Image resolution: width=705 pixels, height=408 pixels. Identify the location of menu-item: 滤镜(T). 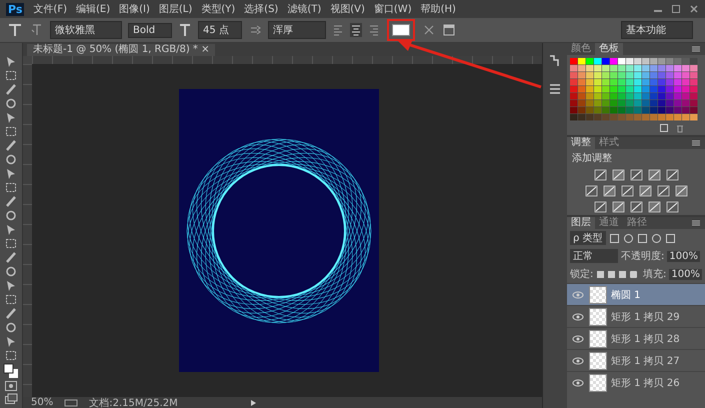
(304, 9).